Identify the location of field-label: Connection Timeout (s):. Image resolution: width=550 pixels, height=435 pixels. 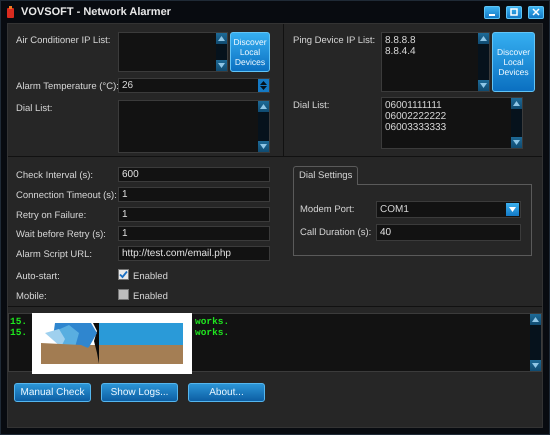
(67, 195).